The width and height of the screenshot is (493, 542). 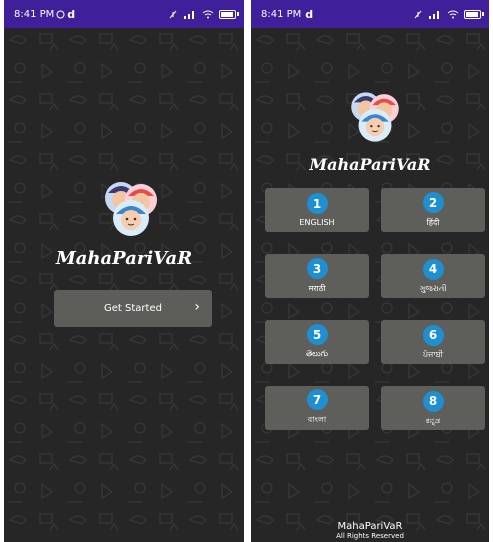 I want to click on footer: MahaPariVaR All Rights Reserved, so click(x=370, y=530).